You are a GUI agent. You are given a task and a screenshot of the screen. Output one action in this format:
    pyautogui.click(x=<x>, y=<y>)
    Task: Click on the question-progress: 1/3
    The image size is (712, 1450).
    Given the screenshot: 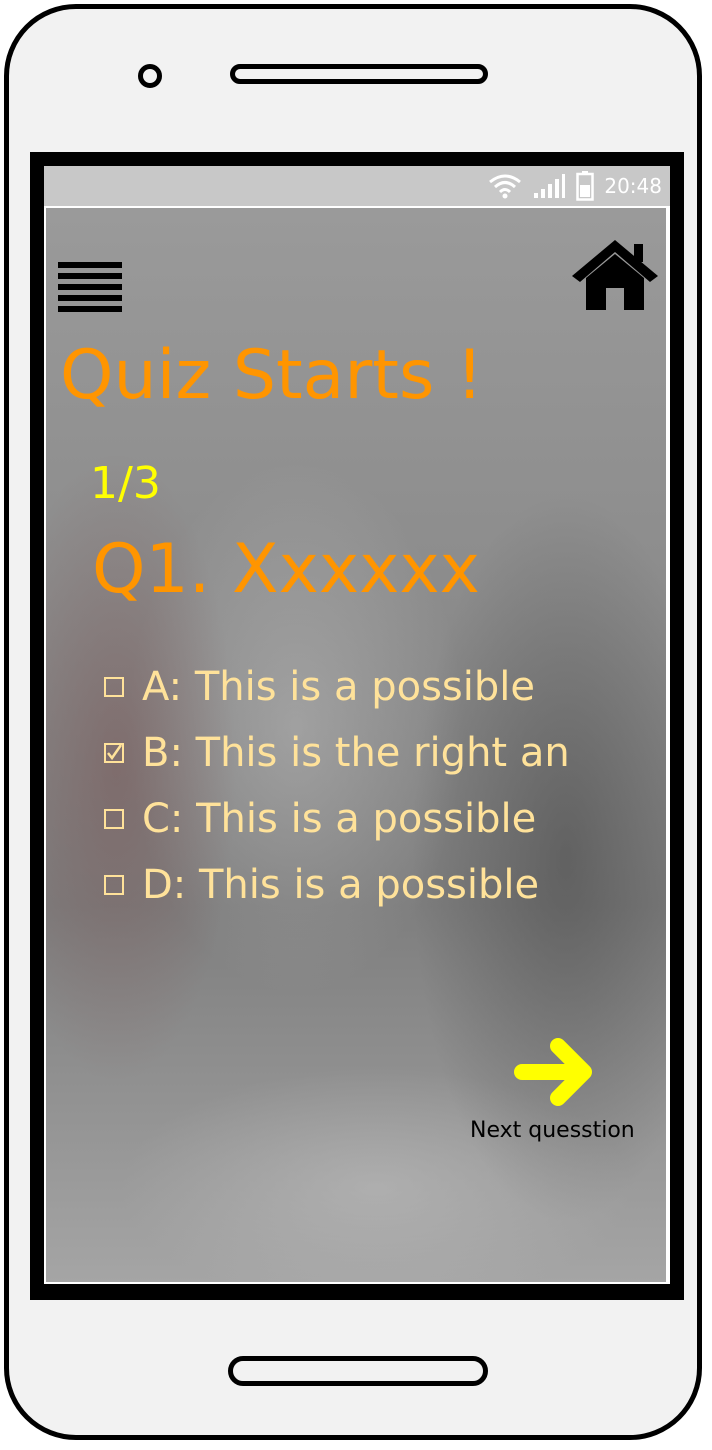 What is the action you would take?
    pyautogui.click(x=125, y=483)
    